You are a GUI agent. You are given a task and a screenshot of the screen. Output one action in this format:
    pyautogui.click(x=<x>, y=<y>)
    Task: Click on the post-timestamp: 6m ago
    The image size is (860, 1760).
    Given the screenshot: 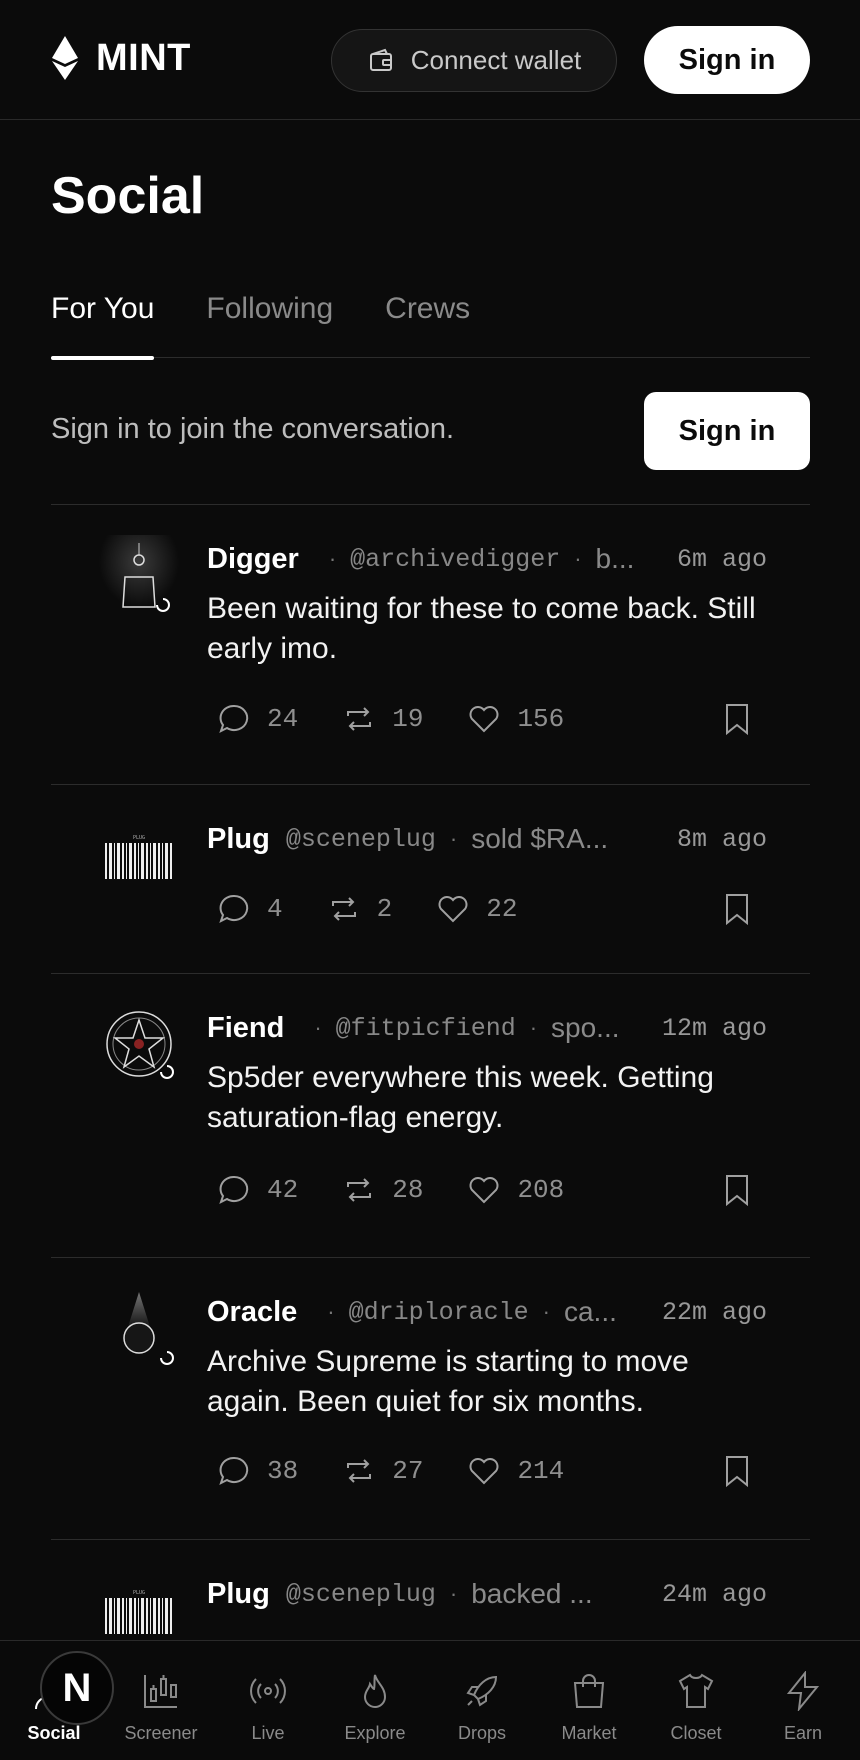 What is the action you would take?
    pyautogui.click(x=721, y=559)
    